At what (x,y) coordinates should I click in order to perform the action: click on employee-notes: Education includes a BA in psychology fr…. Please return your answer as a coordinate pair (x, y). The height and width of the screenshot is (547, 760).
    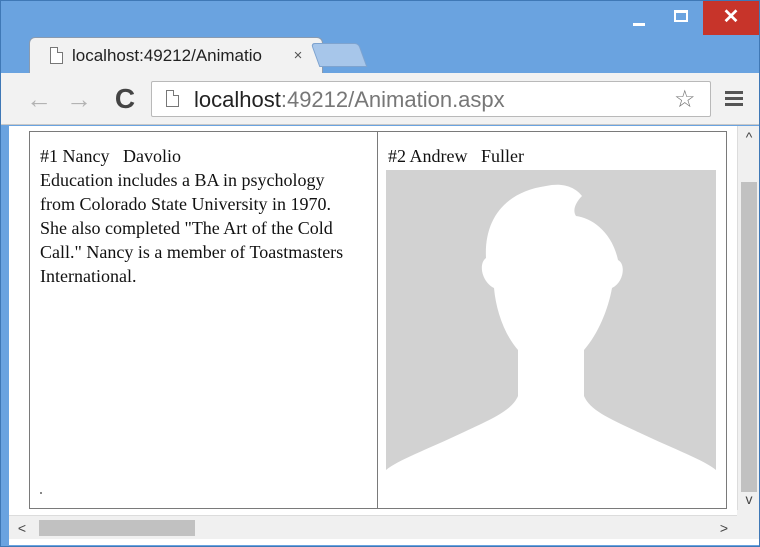
    Looking at the image, I should click on (192, 228).